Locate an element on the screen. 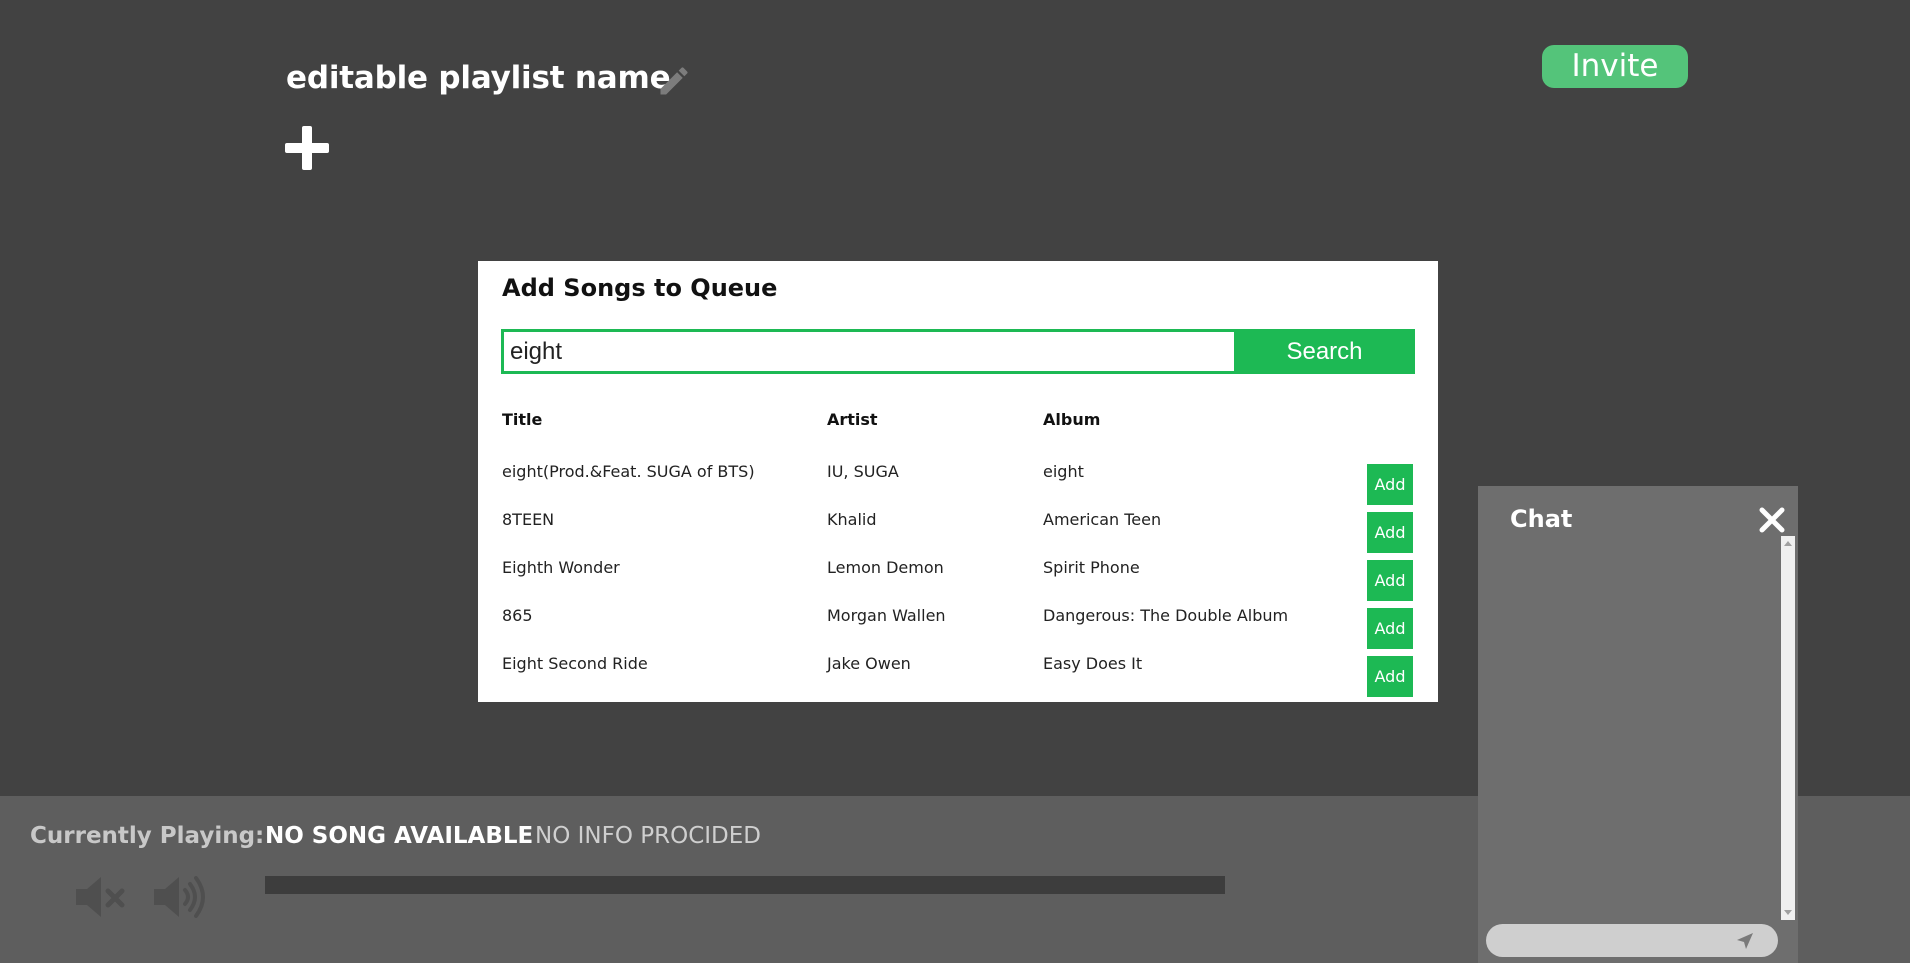  search-input is located at coordinates (868, 351).